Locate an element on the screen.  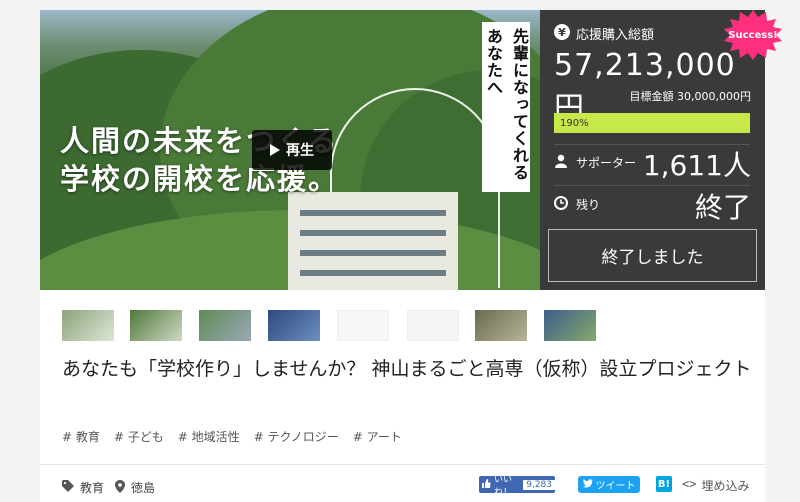
person-icon is located at coordinates (561, 160).